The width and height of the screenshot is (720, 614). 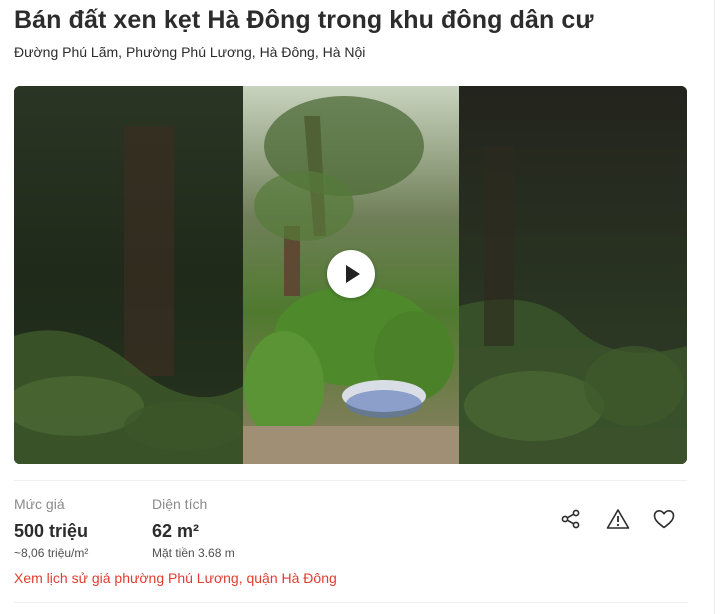 I want to click on share-button, so click(x=571, y=519).